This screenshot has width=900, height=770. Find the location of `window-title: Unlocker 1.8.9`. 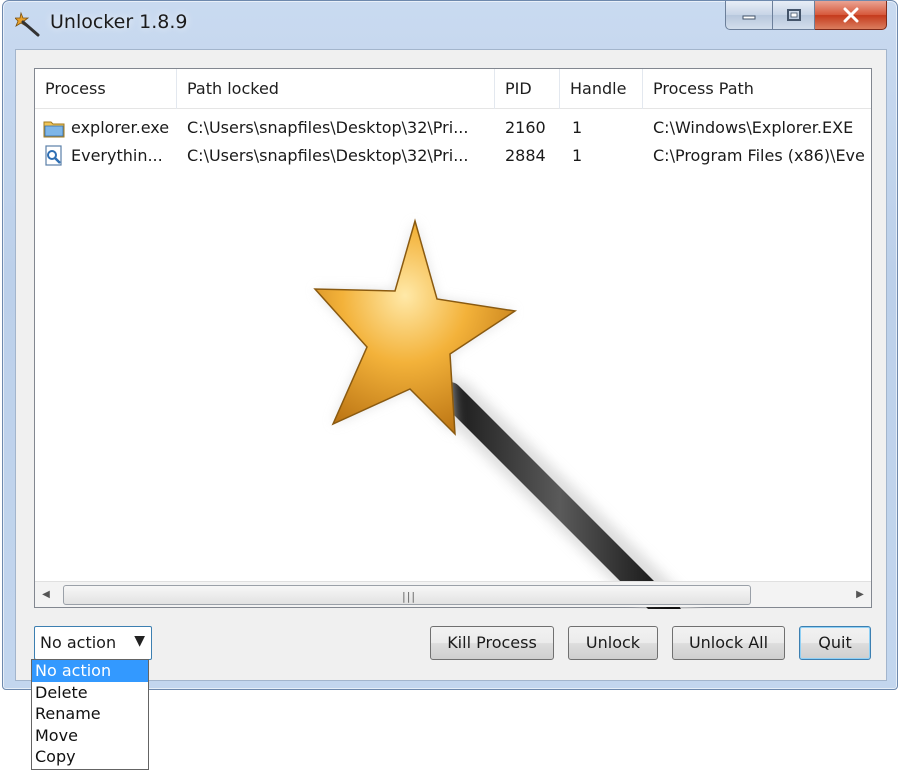

window-title: Unlocker 1.8.9 is located at coordinates (119, 22).